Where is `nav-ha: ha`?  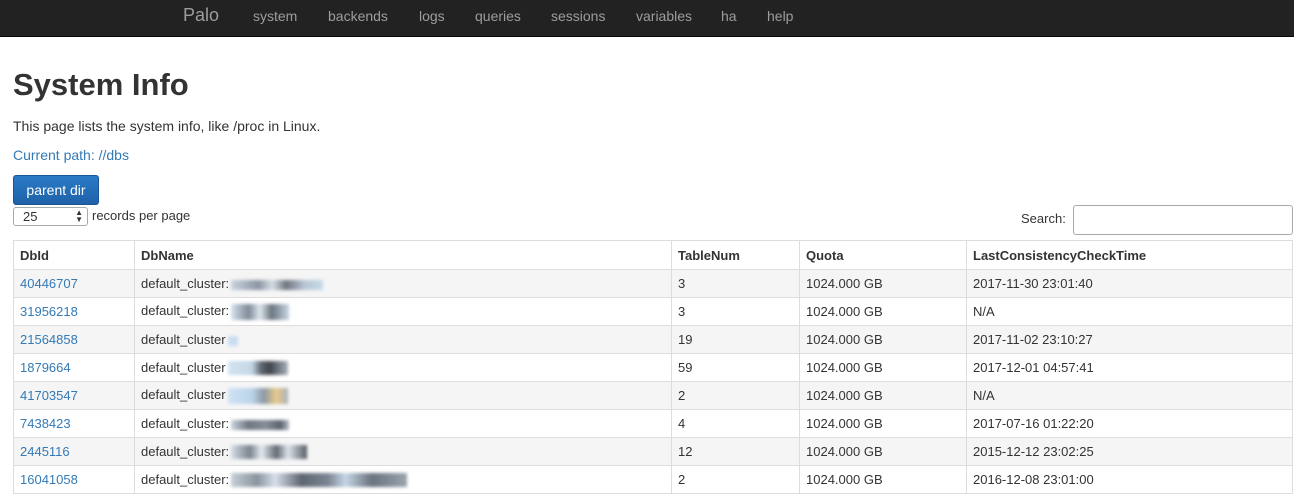
nav-ha: ha is located at coordinates (729, 16).